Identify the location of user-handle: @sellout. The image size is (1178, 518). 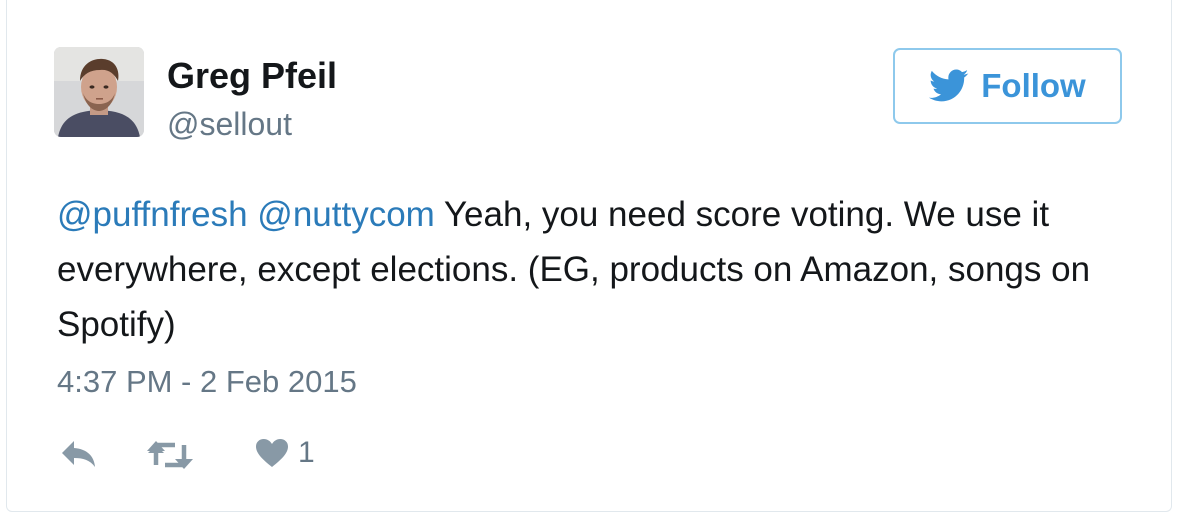
(229, 124).